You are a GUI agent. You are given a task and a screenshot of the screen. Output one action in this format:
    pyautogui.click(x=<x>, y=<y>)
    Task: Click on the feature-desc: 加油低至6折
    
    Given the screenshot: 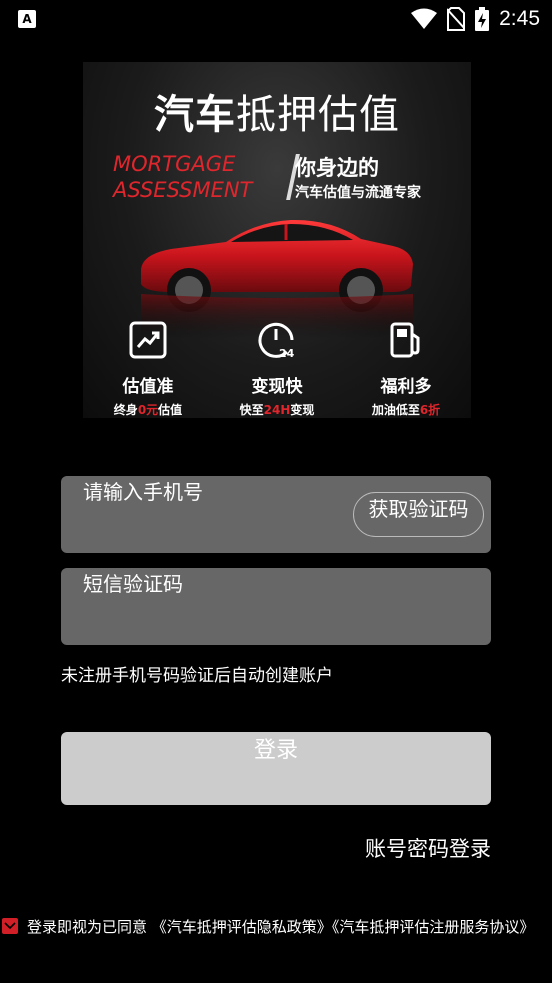 What is the action you would take?
    pyautogui.click(x=406, y=409)
    